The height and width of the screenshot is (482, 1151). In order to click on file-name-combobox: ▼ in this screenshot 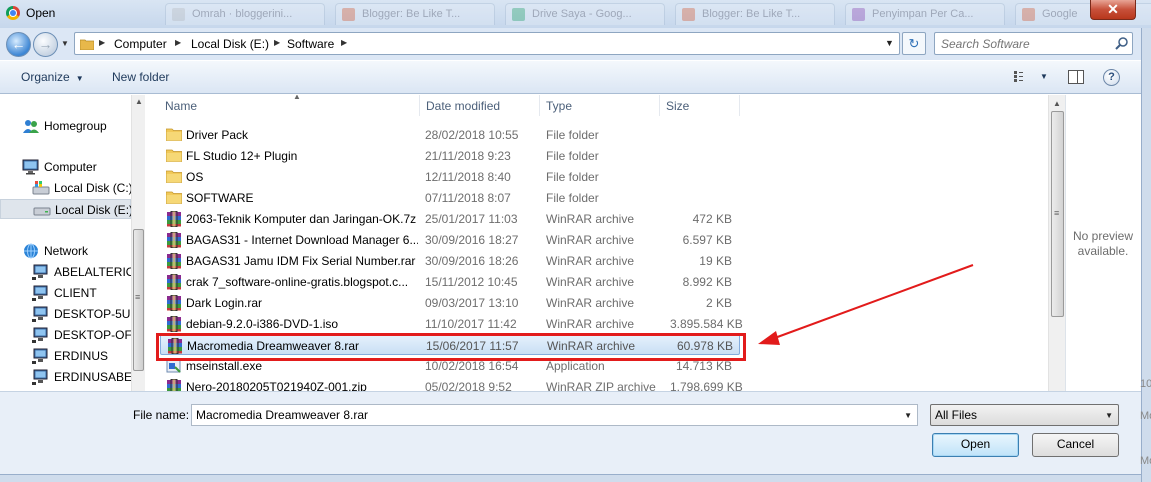, I will do `click(554, 415)`.